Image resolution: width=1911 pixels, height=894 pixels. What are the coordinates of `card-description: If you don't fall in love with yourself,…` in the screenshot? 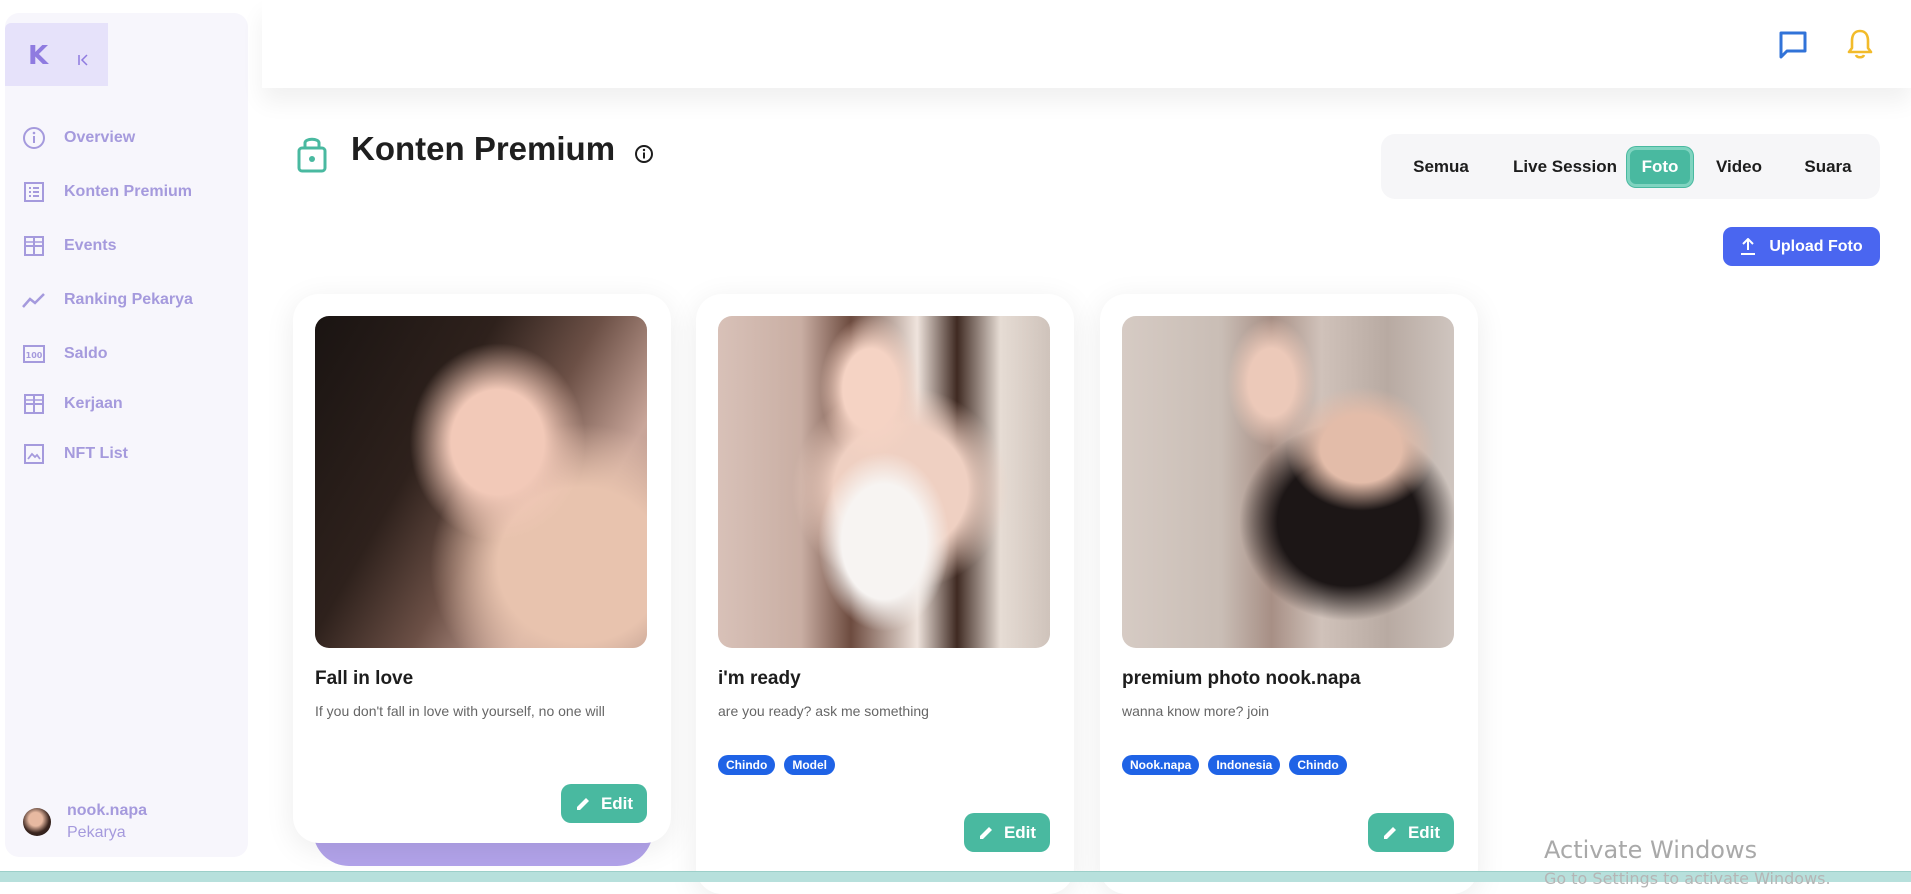 It's located at (460, 711).